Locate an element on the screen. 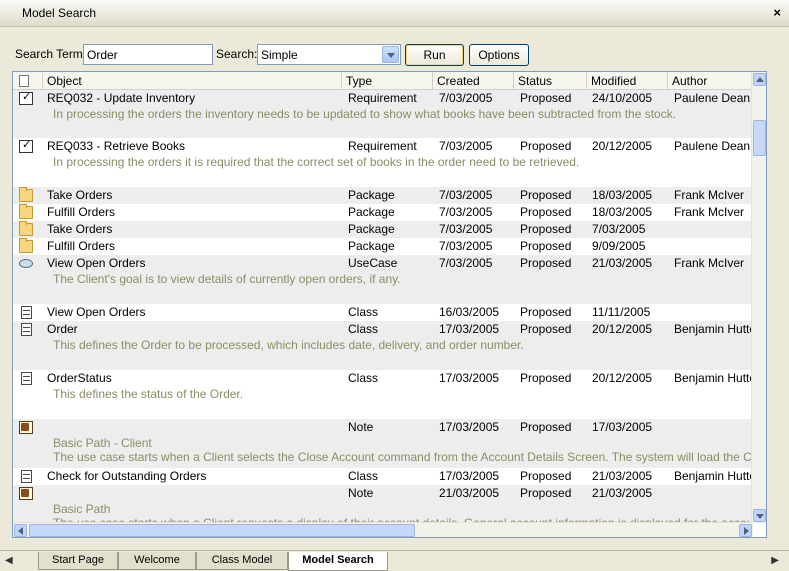 The height and width of the screenshot is (571, 789). cell-author: Paulene Dean is located at coordinates (712, 146).